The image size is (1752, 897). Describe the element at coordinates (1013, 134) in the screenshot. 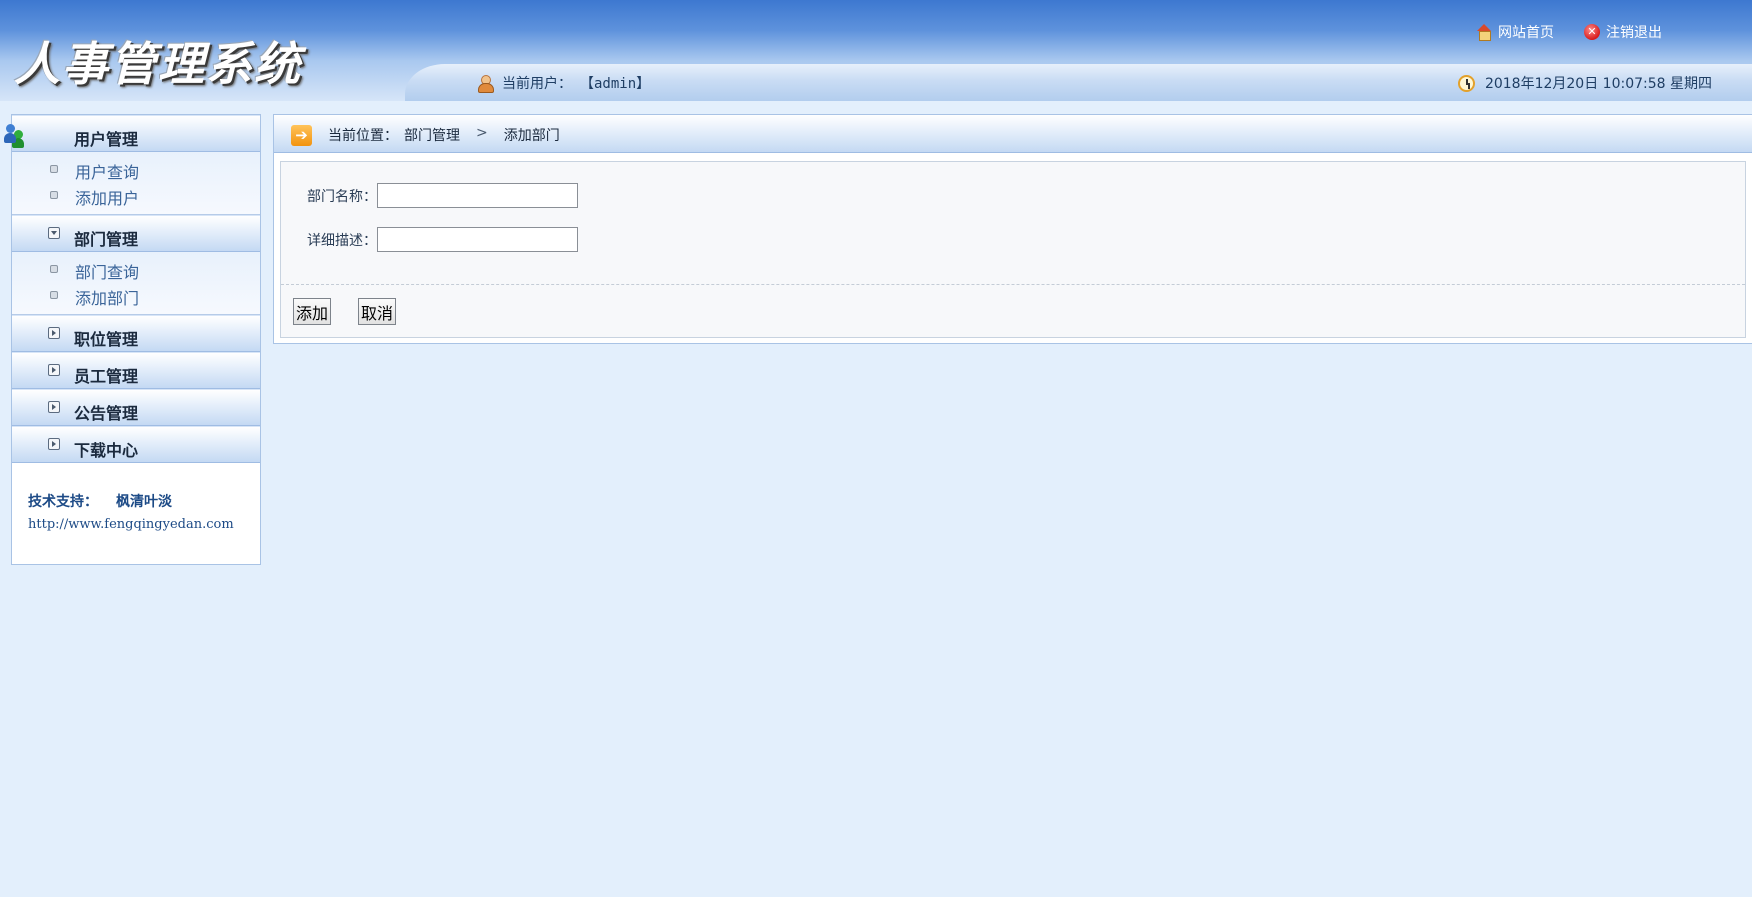

I see `breadcrumb-bar: ➔ 当前位置： 部门管理 > 添加部门` at that location.